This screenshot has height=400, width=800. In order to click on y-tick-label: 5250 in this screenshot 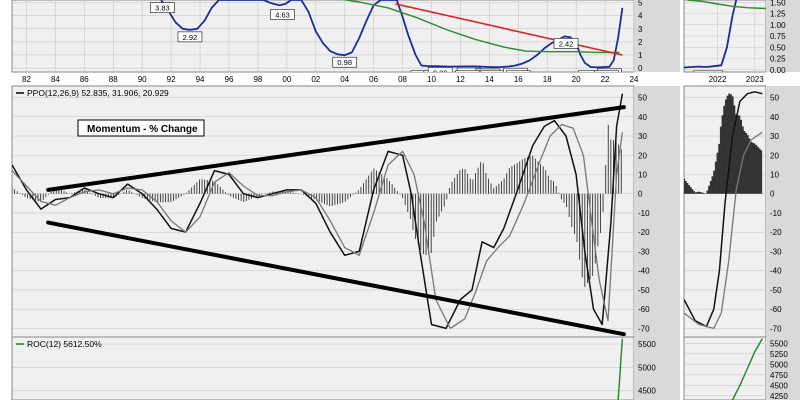, I will do `click(779, 354)`.